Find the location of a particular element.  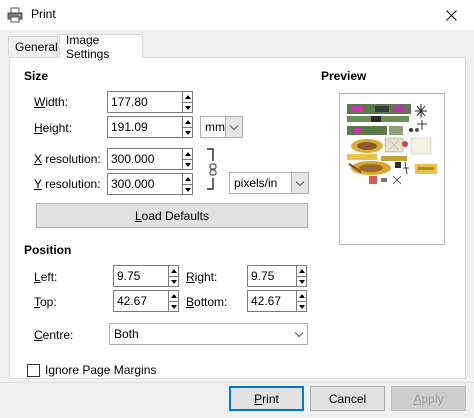

width-up-icon is located at coordinates (187, 97).